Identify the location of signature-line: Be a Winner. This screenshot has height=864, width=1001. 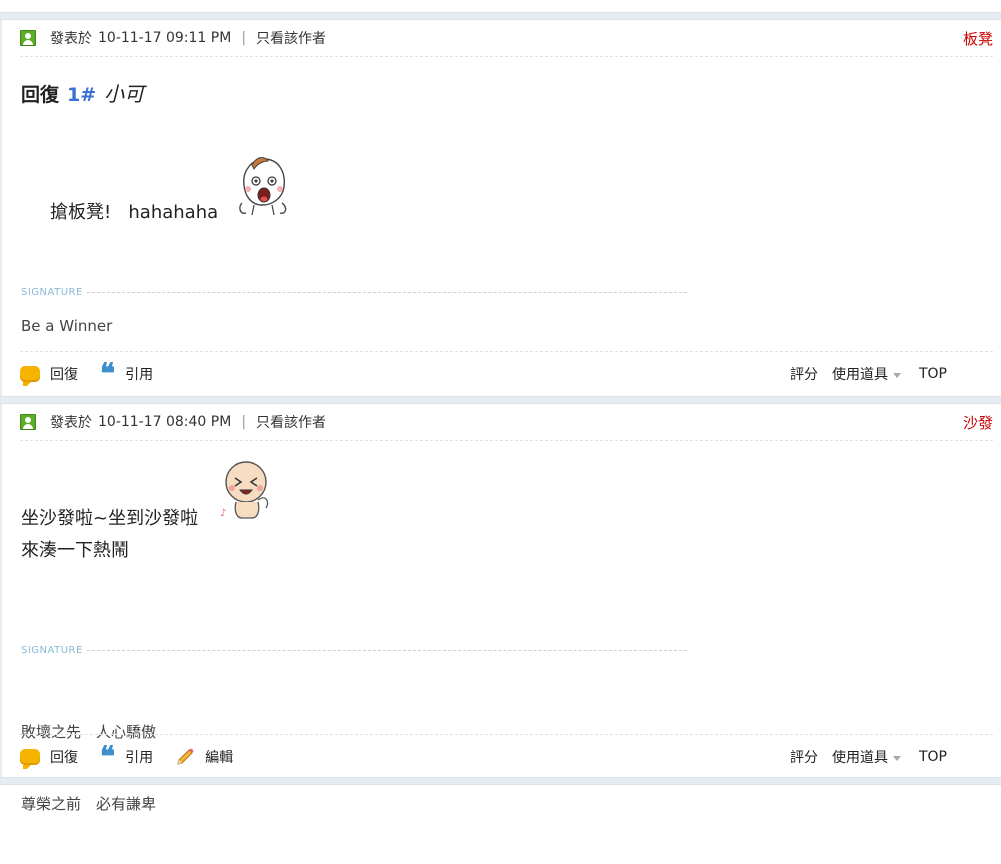
(67, 326).